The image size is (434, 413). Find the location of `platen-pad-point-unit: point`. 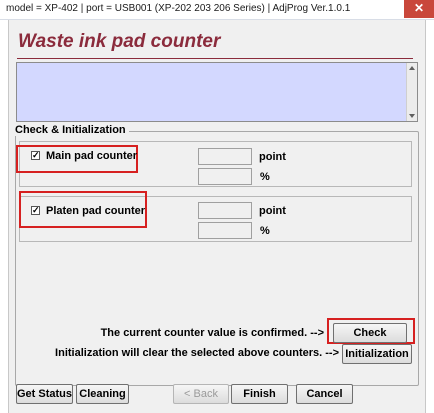

platen-pad-point-unit: point is located at coordinates (272, 211).